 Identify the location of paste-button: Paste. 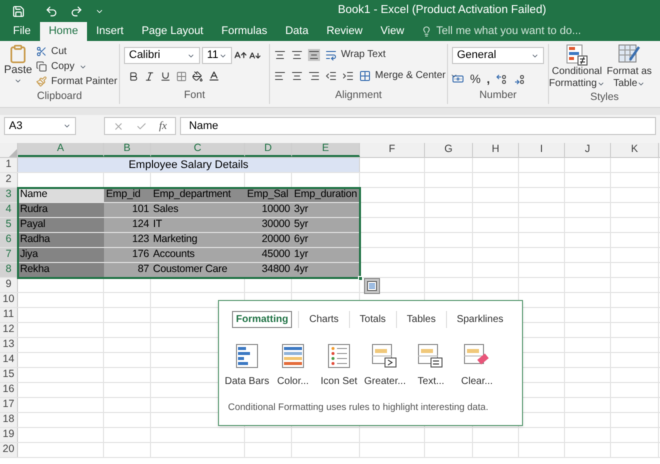
(18, 66).